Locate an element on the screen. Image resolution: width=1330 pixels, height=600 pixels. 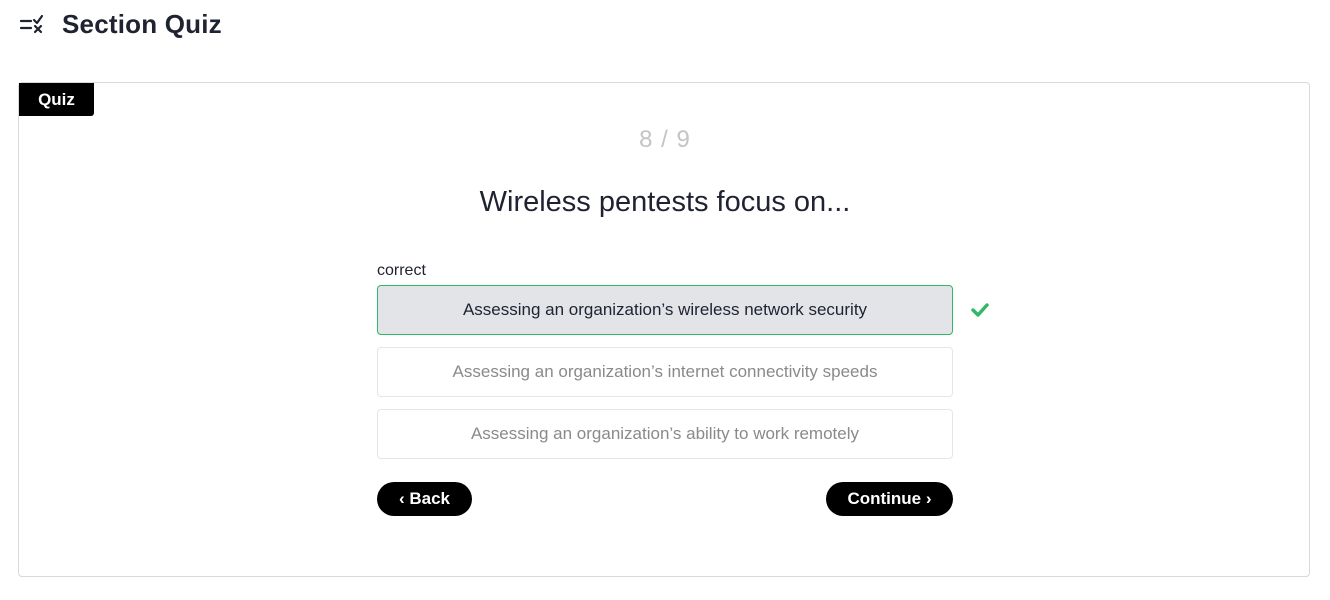
page-header: Section Quiz is located at coordinates (121, 24).